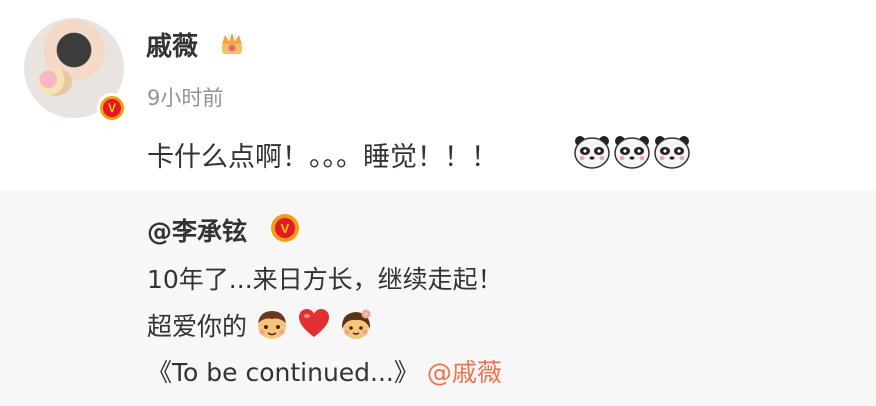 The image size is (876, 406). Describe the element at coordinates (313, 323) in the screenshot. I see `heart-emoji` at that location.